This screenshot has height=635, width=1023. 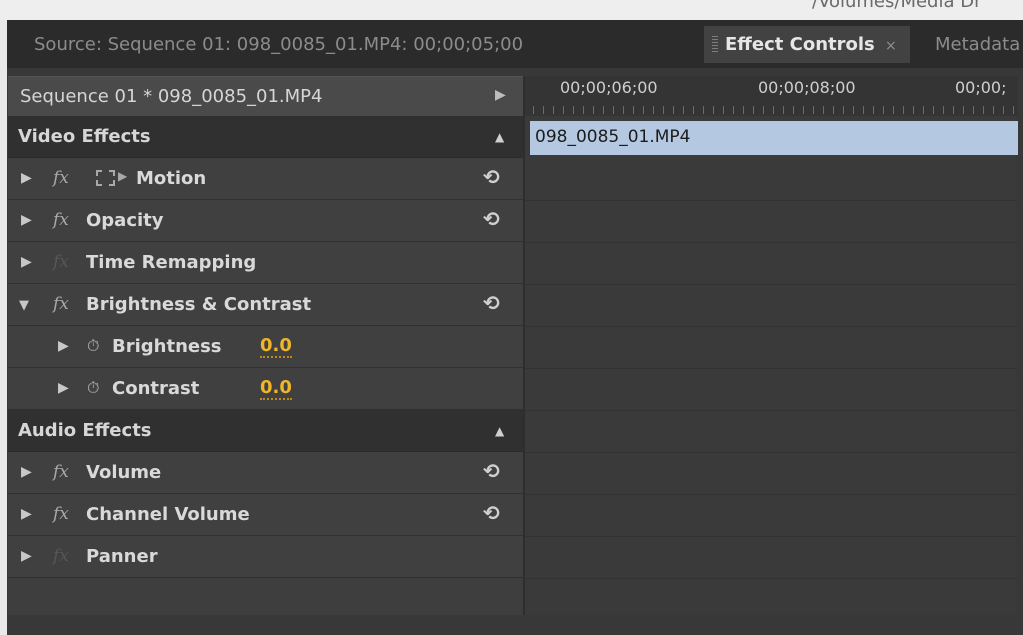 I want to click on clip-bar: 098_0085_01.MP4, so click(x=774, y=138).